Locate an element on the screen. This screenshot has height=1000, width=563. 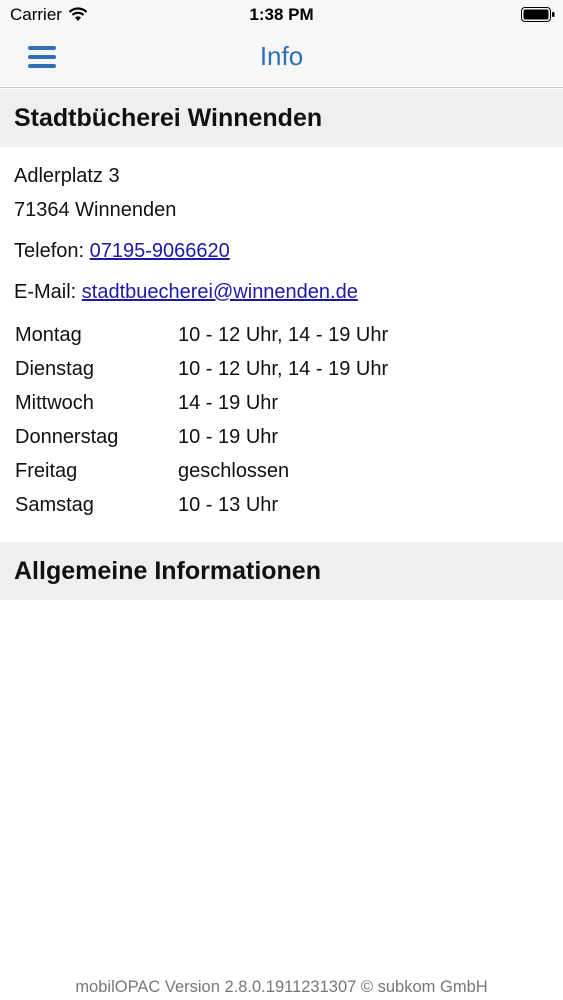
hours-day: Donnerstag is located at coordinates (67, 436).